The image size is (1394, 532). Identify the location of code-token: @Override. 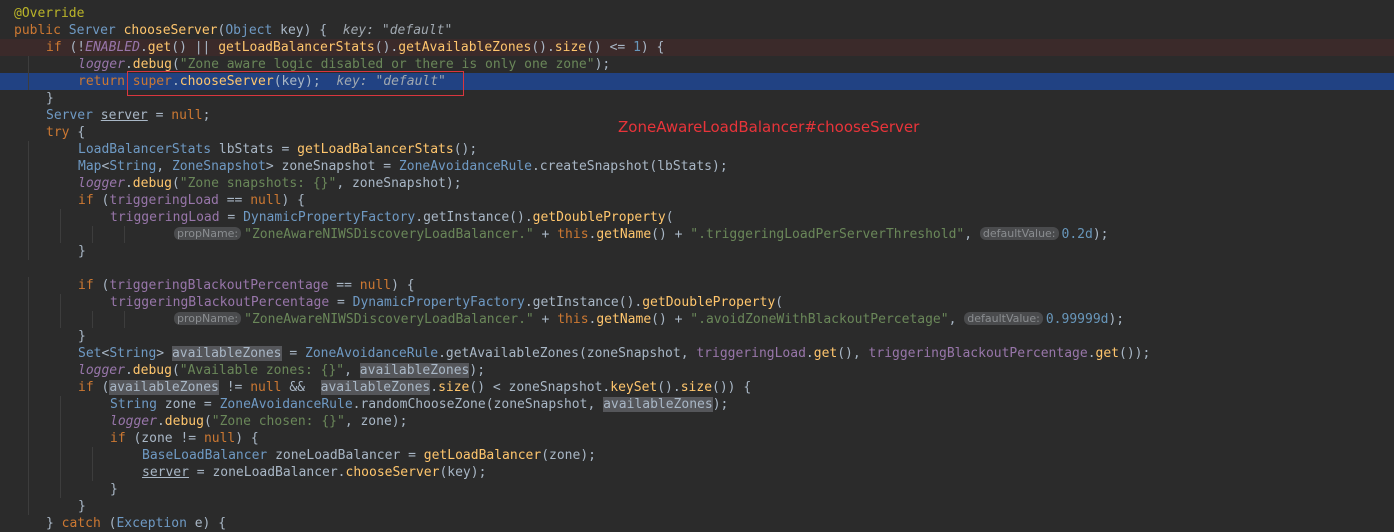
(49, 13).